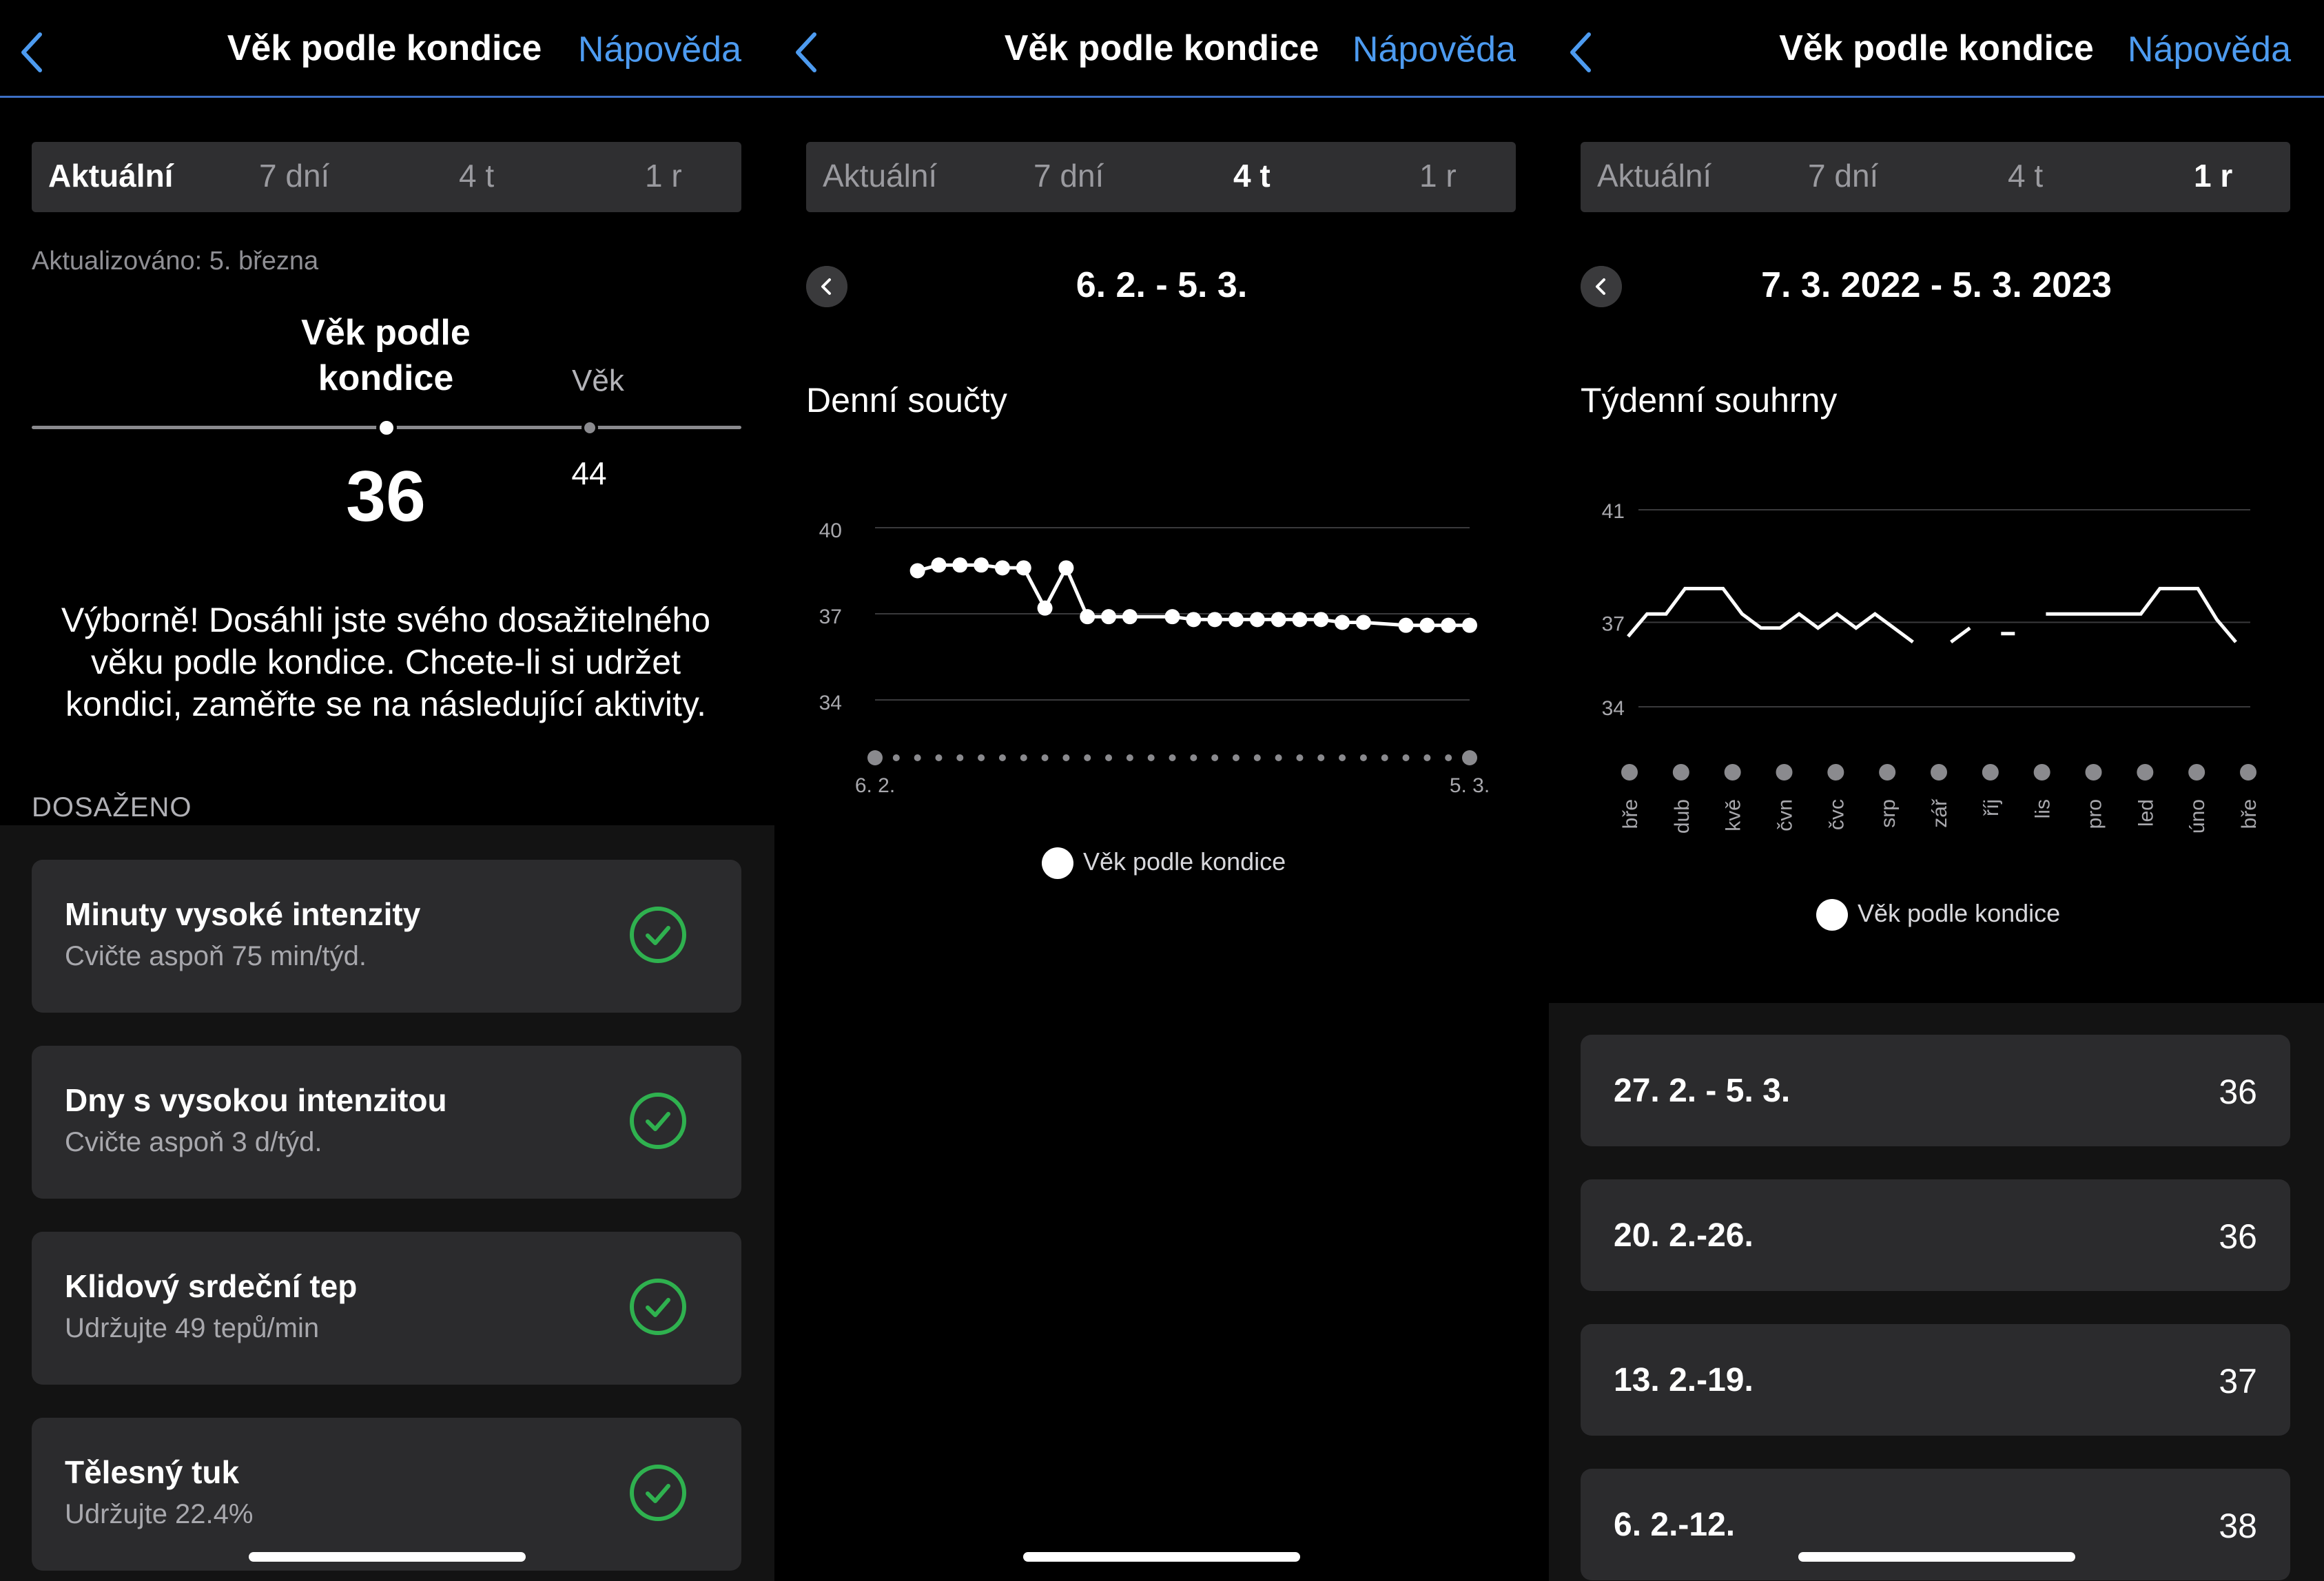 This screenshot has height=1581, width=2324. What do you see at coordinates (2238, 1236) in the screenshot?
I see `week-value: 36` at bounding box center [2238, 1236].